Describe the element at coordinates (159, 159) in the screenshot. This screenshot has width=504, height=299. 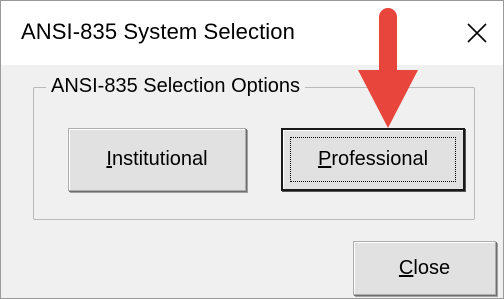
I see `institutional-label: nstitutional` at that location.